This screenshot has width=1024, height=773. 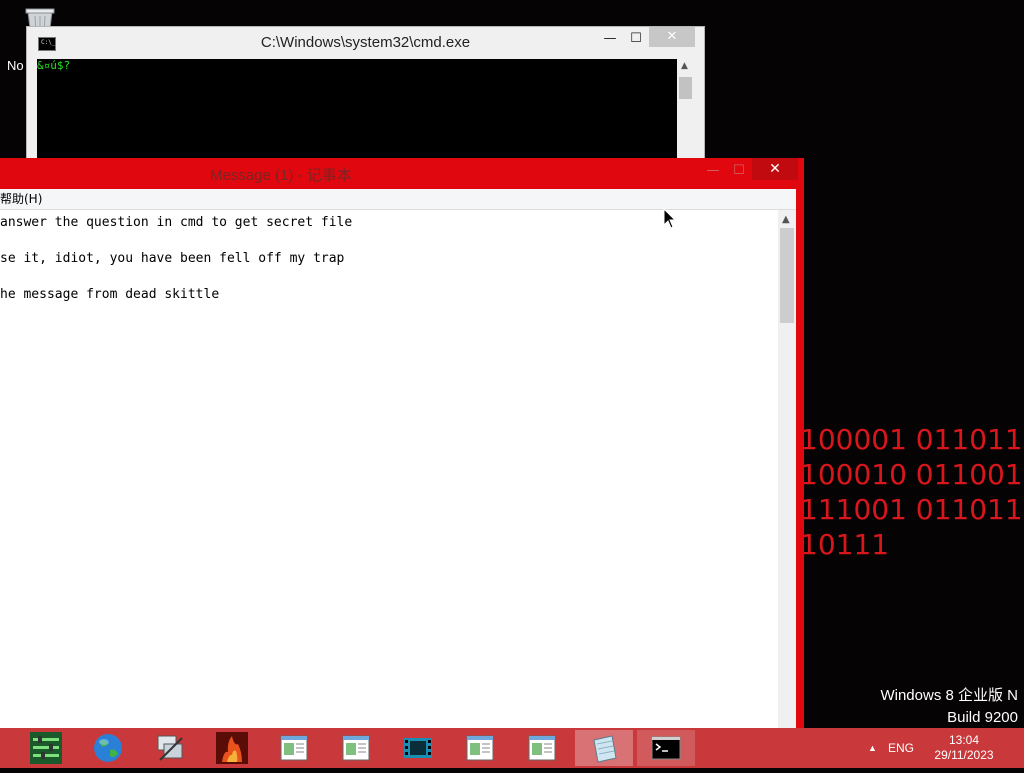 I want to click on network-icon, so click(x=170, y=748).